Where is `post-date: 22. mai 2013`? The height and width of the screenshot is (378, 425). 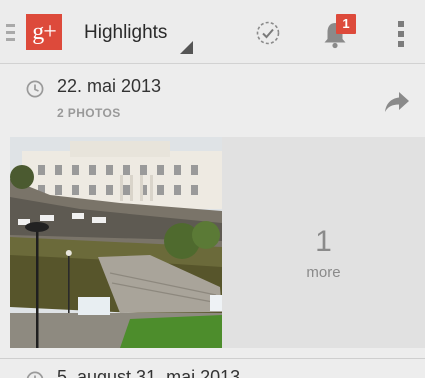 post-date: 22. mai 2013 is located at coordinates (109, 86).